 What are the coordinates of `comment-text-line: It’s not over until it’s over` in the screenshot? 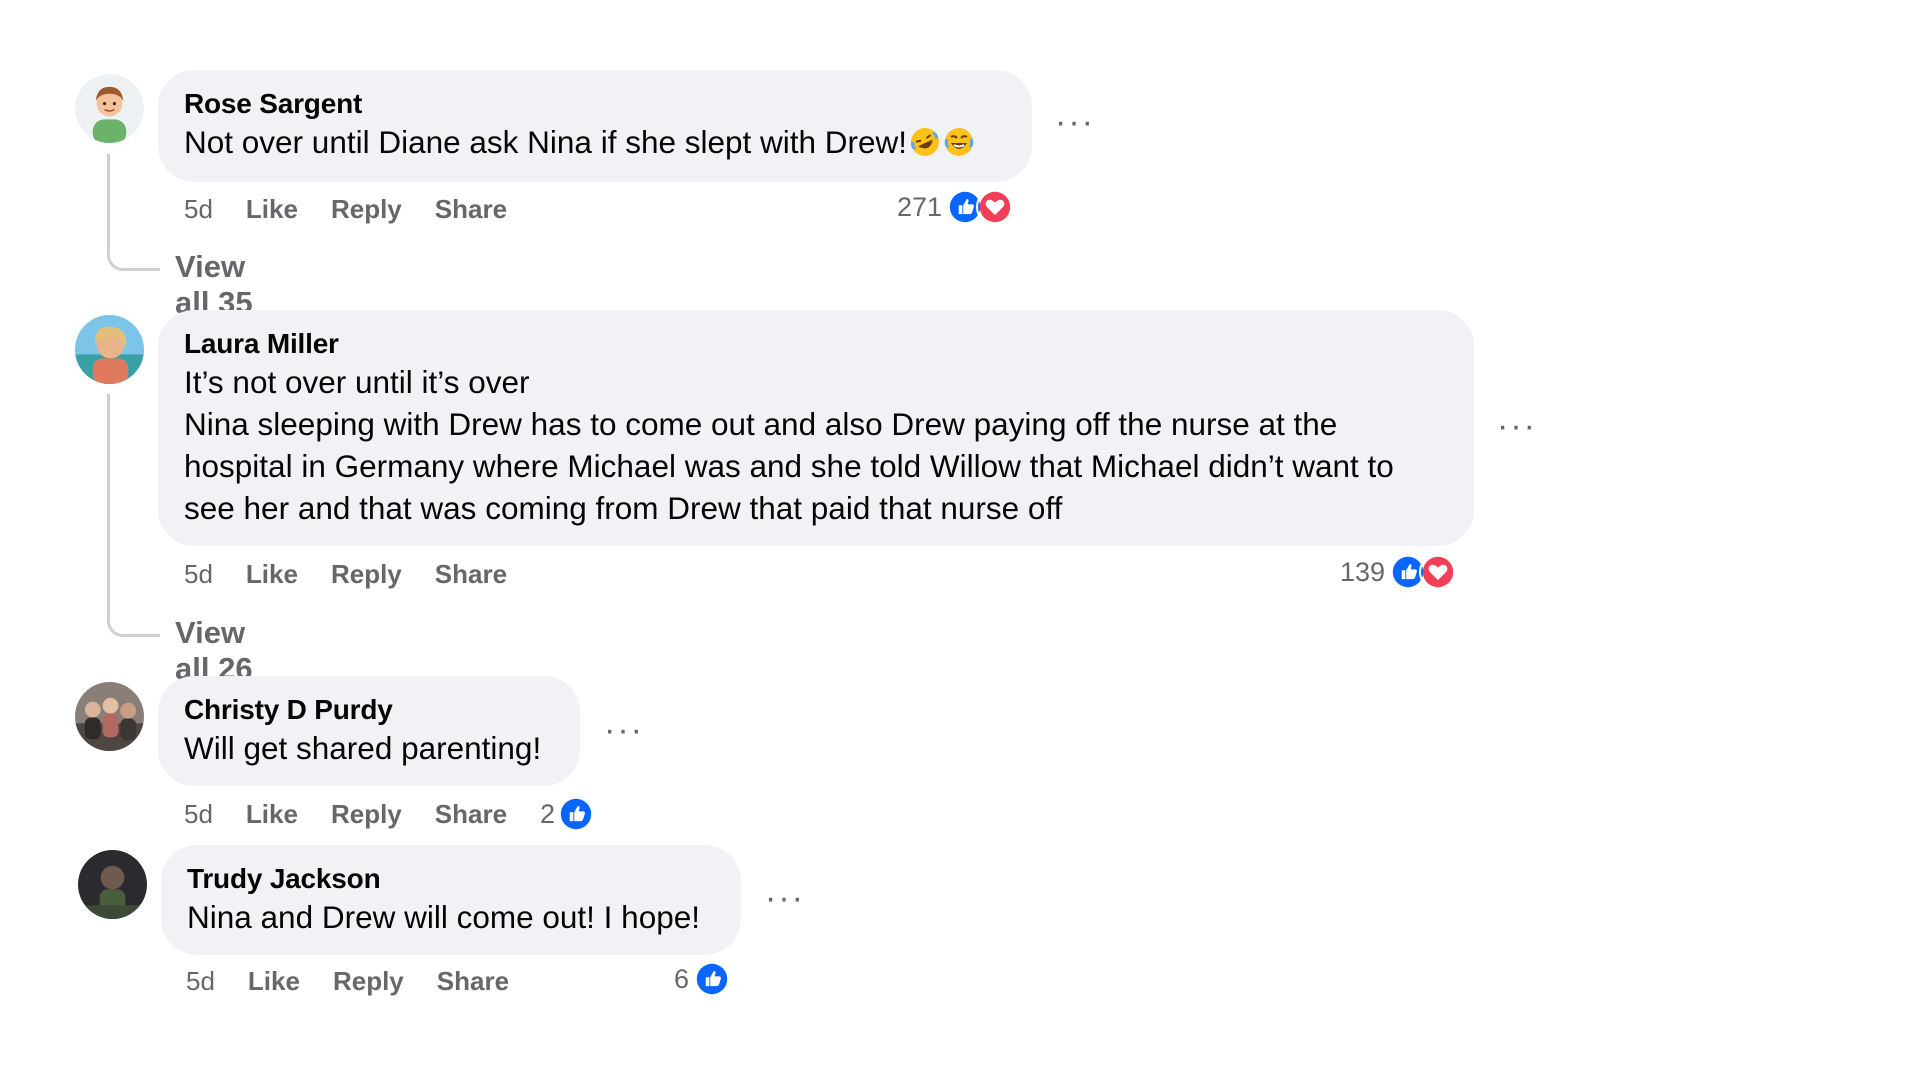 It's located at (357, 382).